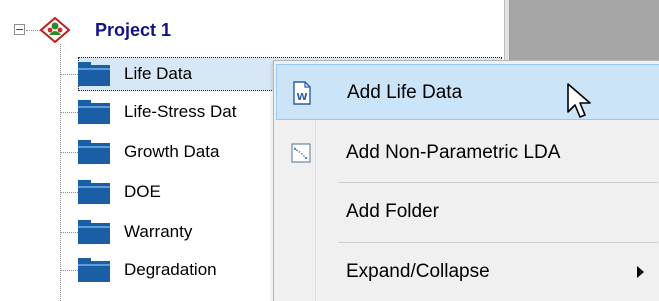 Image resolution: width=659 pixels, height=301 pixels. I want to click on menu-item-add-life-data: W Add Life Data, so click(467, 92).